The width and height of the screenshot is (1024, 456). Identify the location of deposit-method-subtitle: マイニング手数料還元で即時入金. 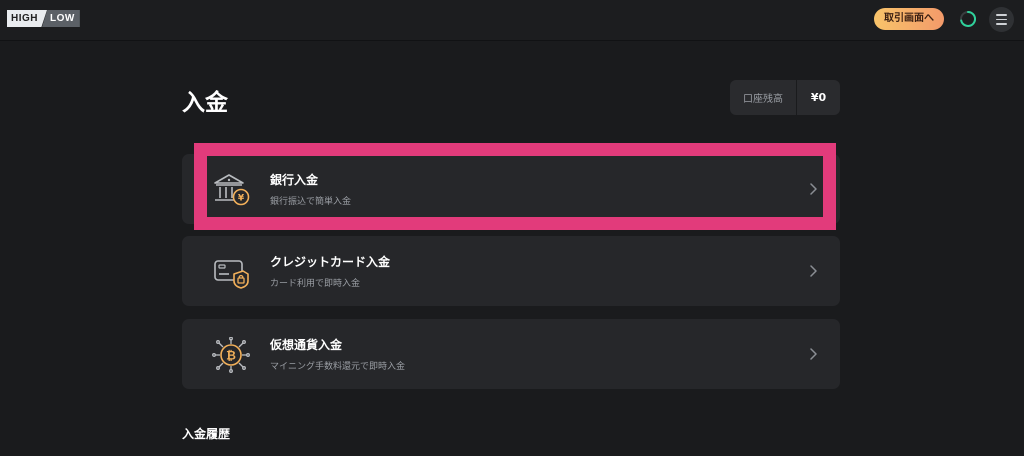
(338, 367).